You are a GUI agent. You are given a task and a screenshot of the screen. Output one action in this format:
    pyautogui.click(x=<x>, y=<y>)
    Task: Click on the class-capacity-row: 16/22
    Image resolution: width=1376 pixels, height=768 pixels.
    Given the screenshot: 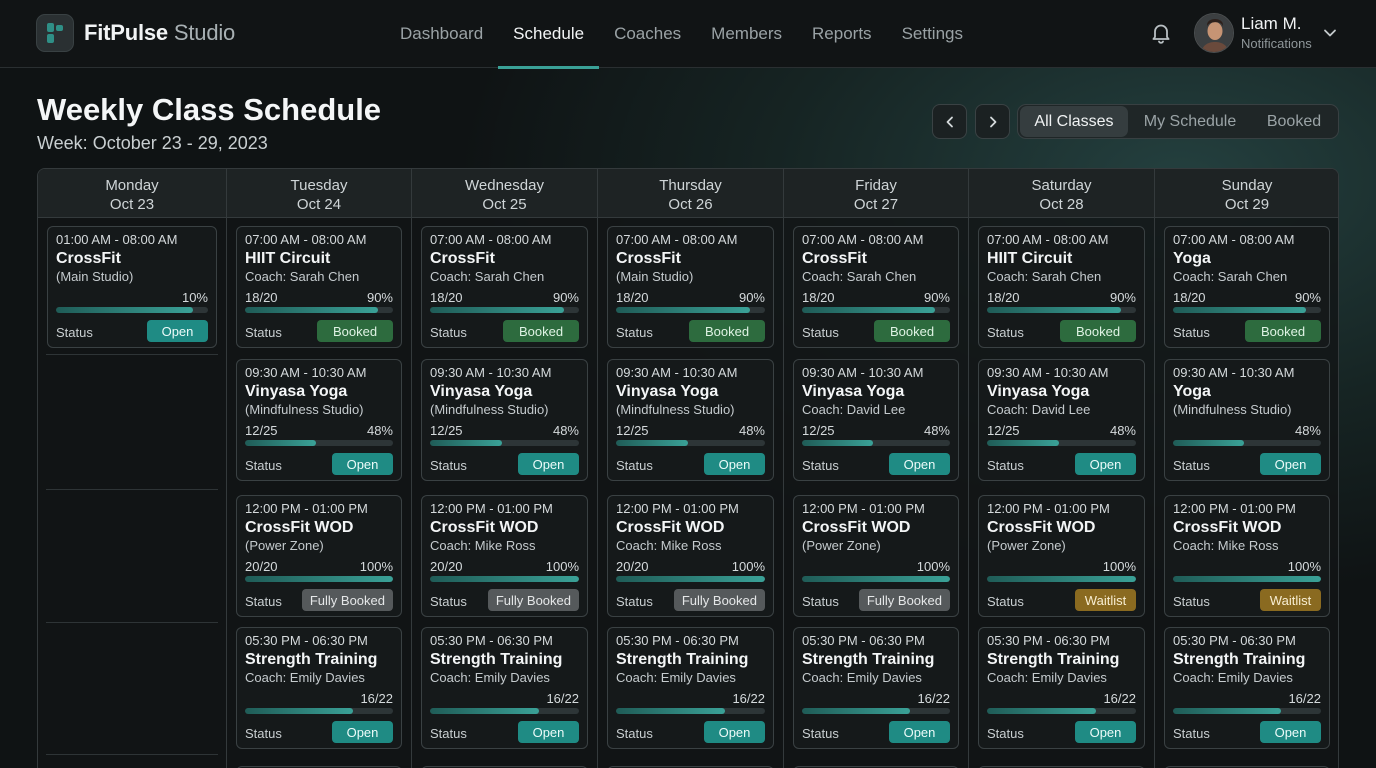 What is the action you would take?
    pyautogui.click(x=319, y=699)
    